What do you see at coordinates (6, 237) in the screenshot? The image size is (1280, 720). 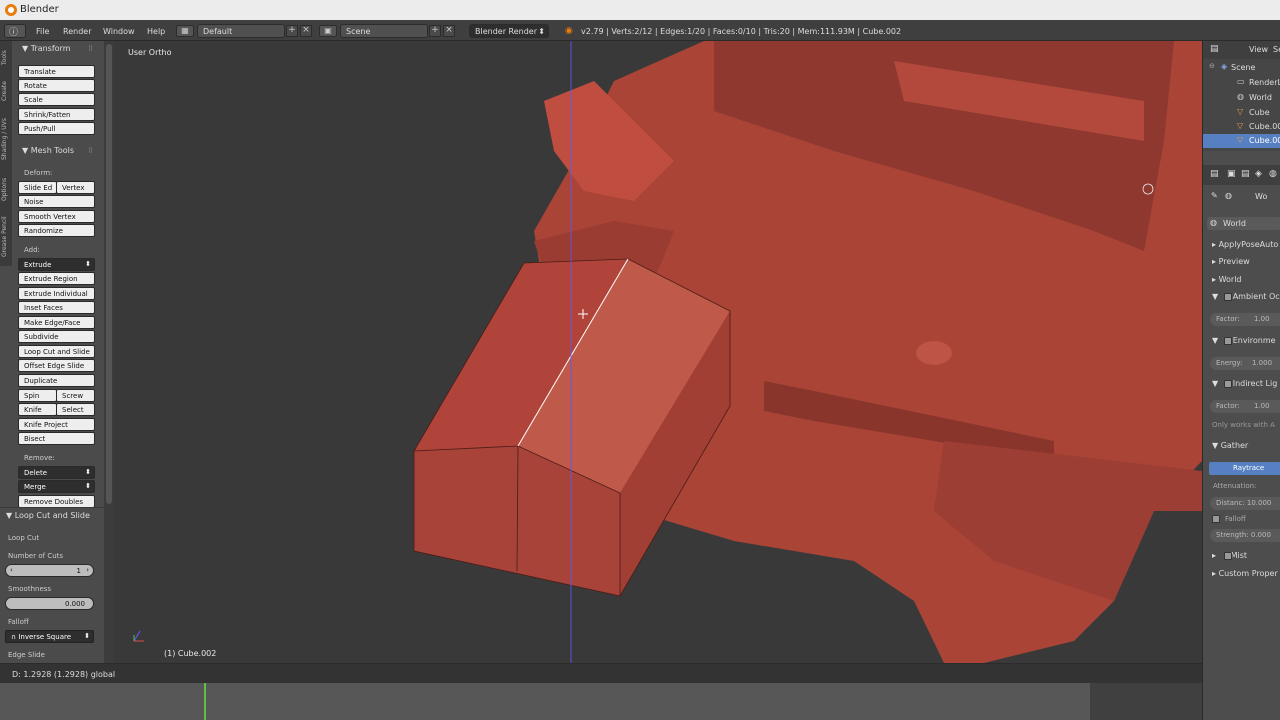 I see `tab-grease-pencil: Grease Pencil` at bounding box center [6, 237].